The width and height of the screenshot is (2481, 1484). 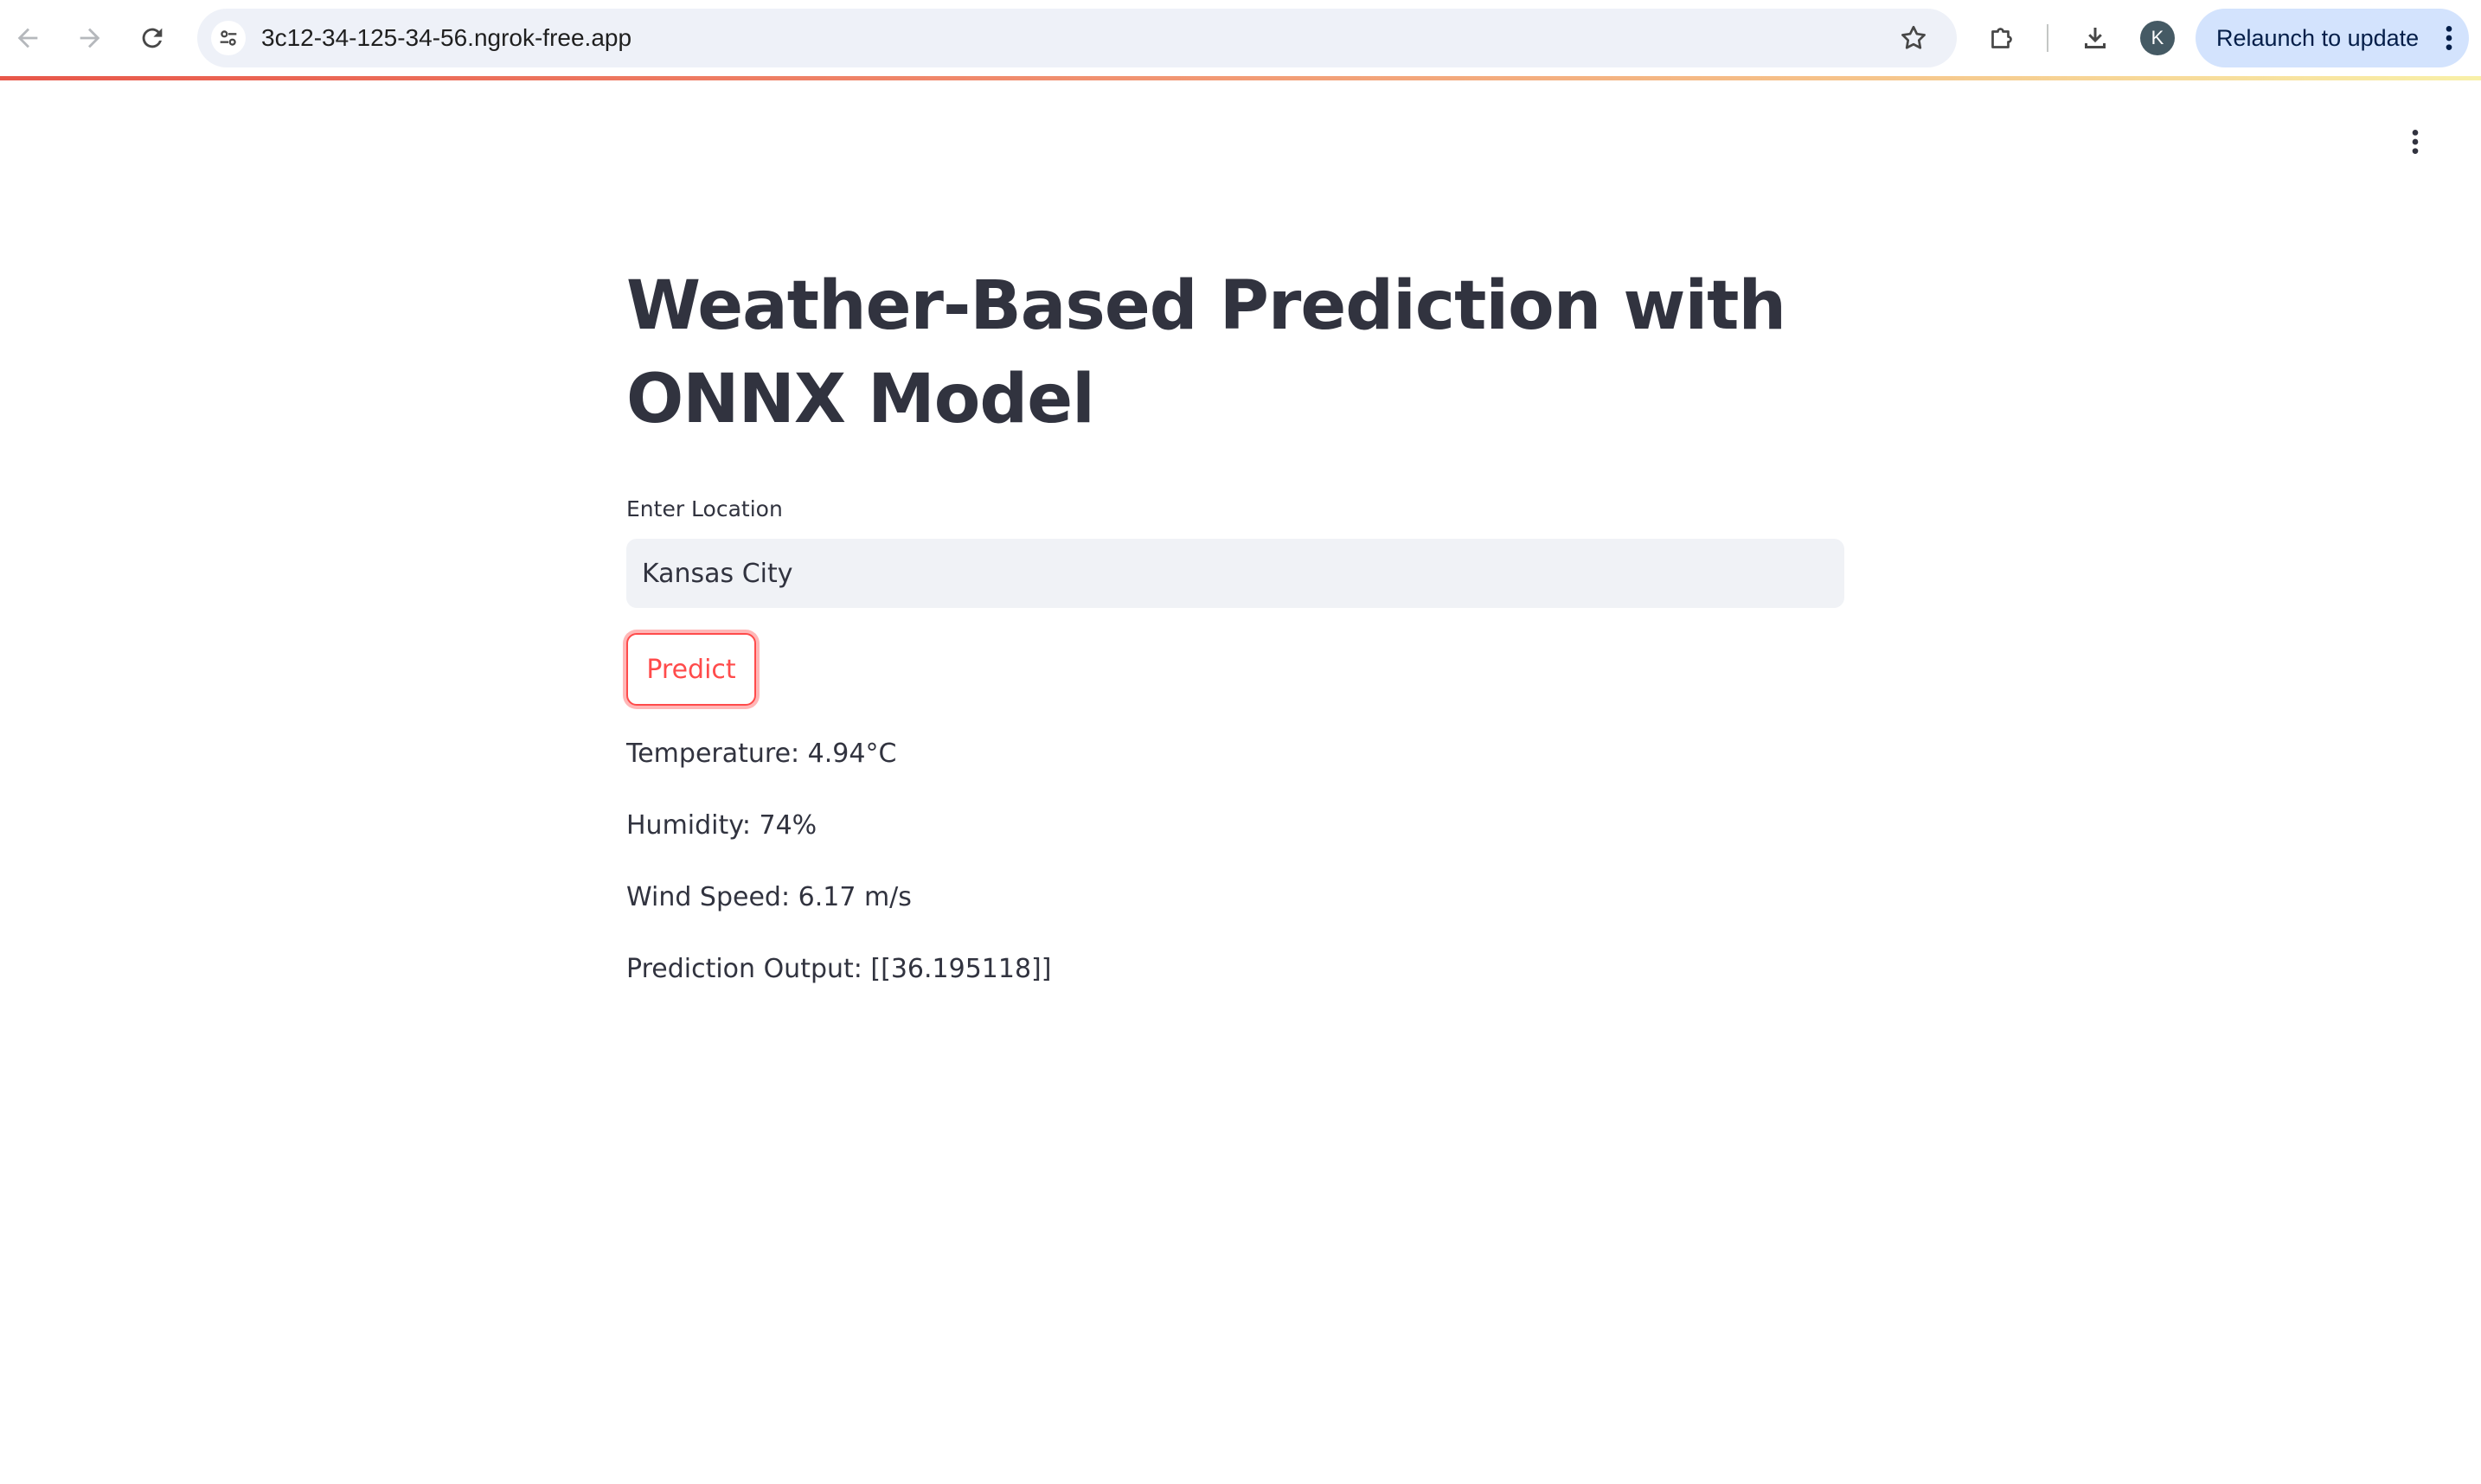 I want to click on location-input, so click(x=1235, y=573).